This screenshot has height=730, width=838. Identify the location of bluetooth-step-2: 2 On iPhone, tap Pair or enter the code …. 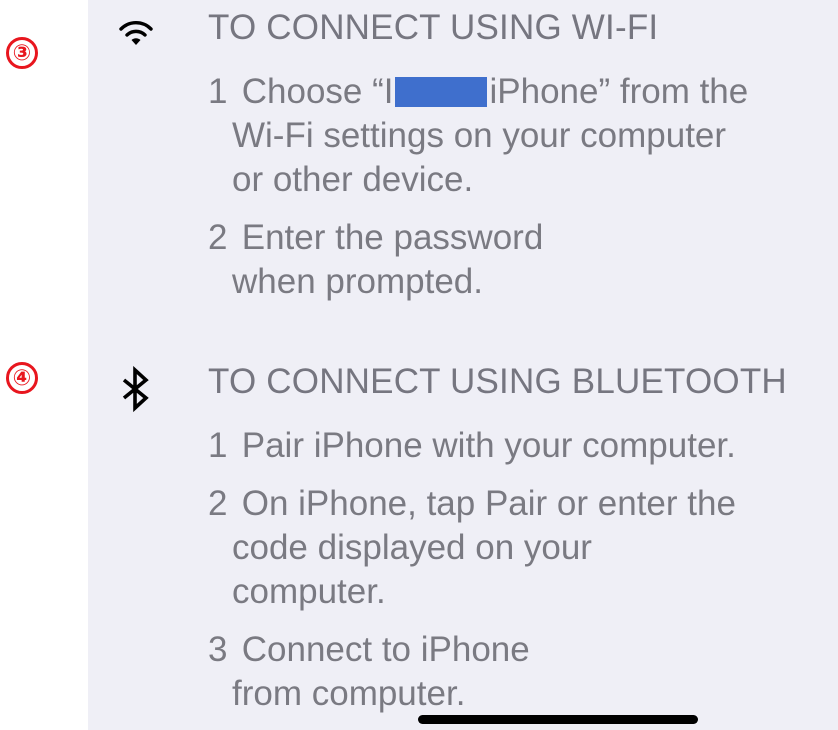
(472, 547).